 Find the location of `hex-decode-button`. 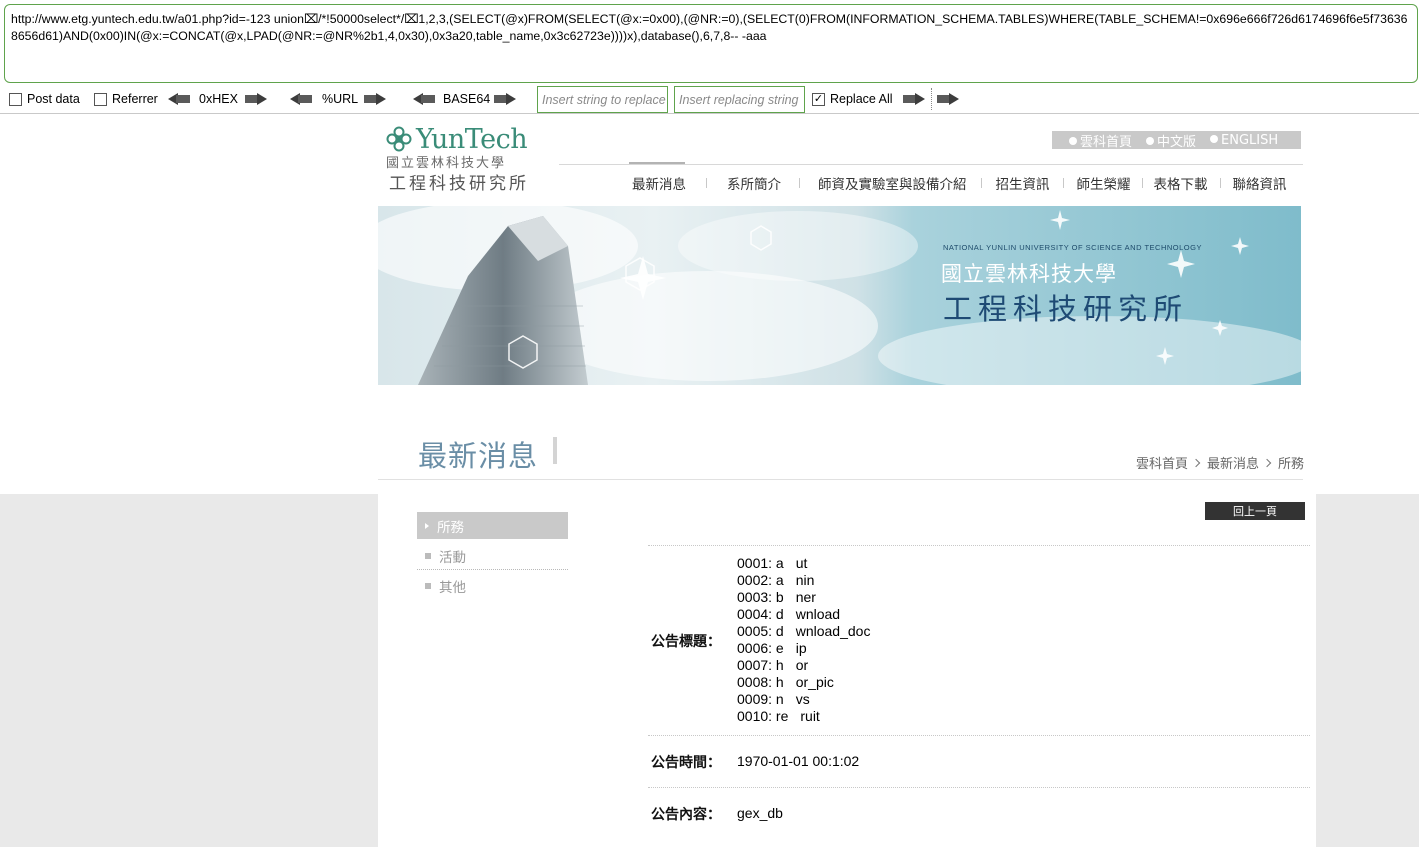

hex-decode-button is located at coordinates (179, 99).